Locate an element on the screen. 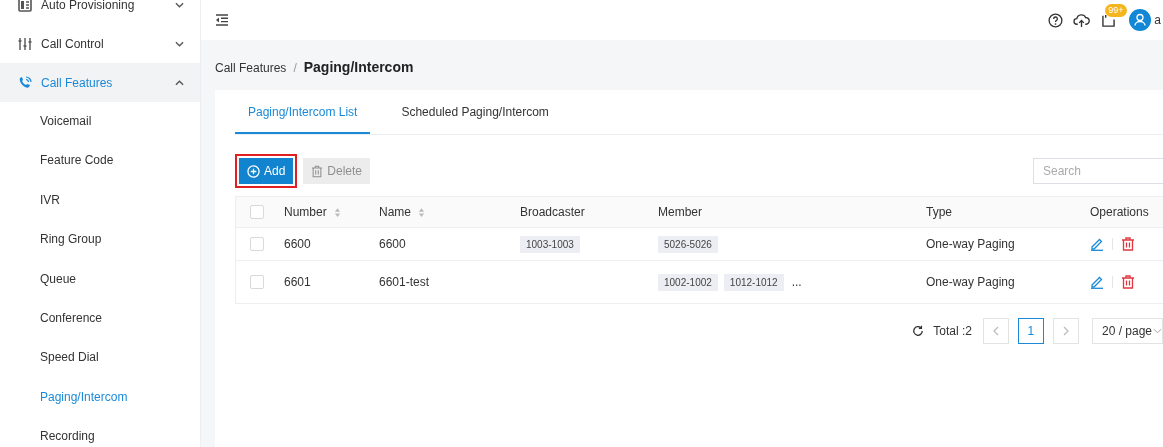 This screenshot has width=1163, height=447. page-size-select: 20 / page is located at coordinates (1127, 331).